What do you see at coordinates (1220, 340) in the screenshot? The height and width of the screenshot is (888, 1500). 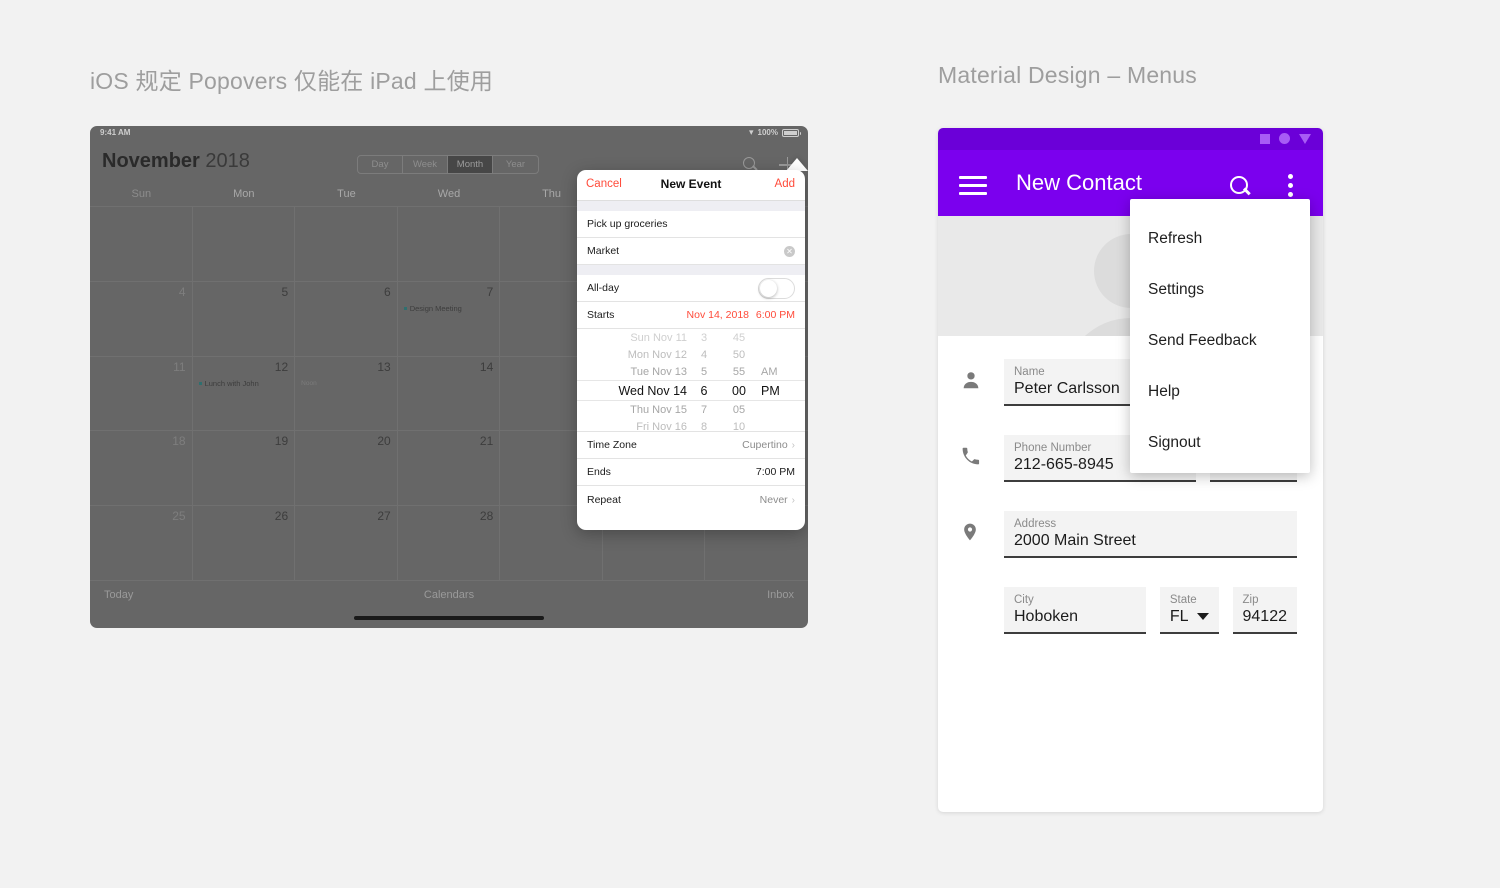 I see `menu-item-send-feedback: Send Feedback` at bounding box center [1220, 340].